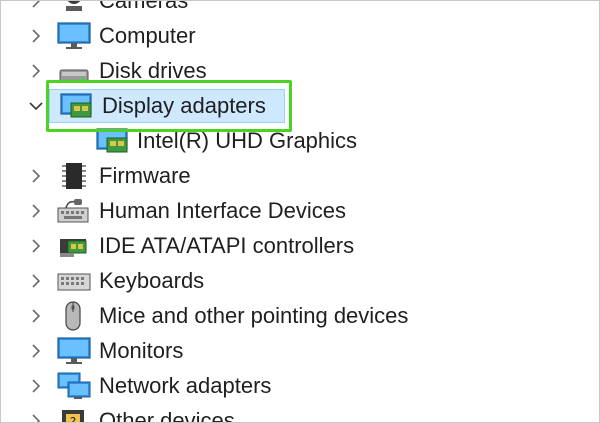 This screenshot has height=423, width=600. I want to click on tree-item-label: Network adapters, so click(185, 385).